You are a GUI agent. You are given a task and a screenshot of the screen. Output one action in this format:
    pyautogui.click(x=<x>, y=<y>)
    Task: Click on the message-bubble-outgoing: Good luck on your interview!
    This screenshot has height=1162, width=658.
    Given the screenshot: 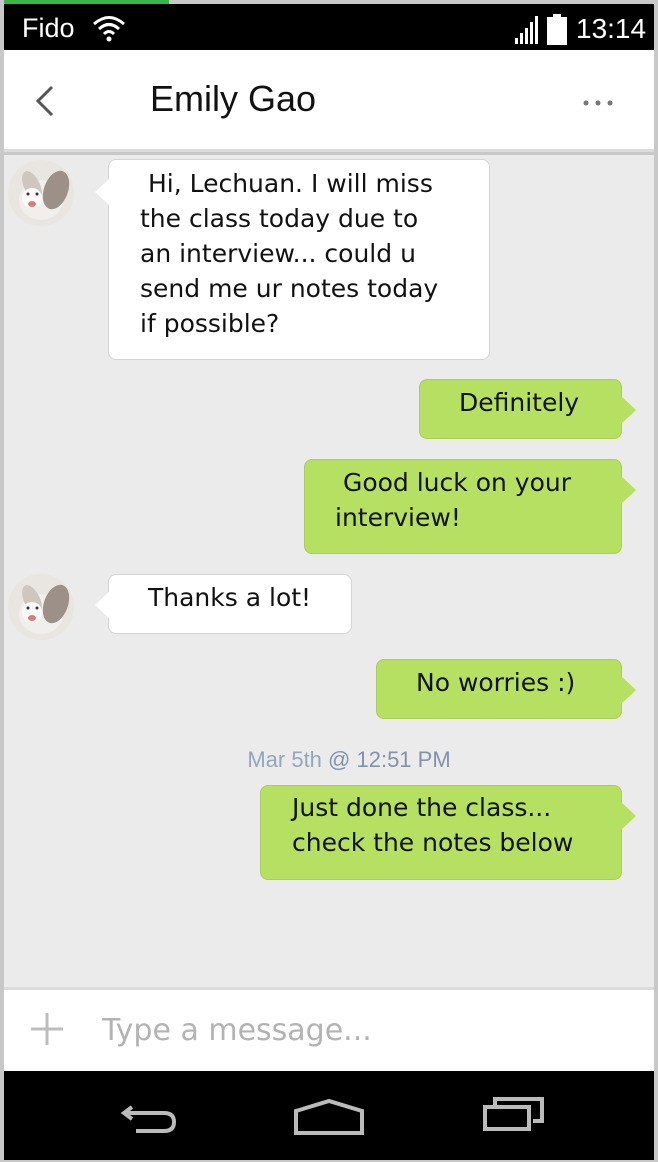 What is the action you would take?
    pyautogui.click(x=470, y=506)
    